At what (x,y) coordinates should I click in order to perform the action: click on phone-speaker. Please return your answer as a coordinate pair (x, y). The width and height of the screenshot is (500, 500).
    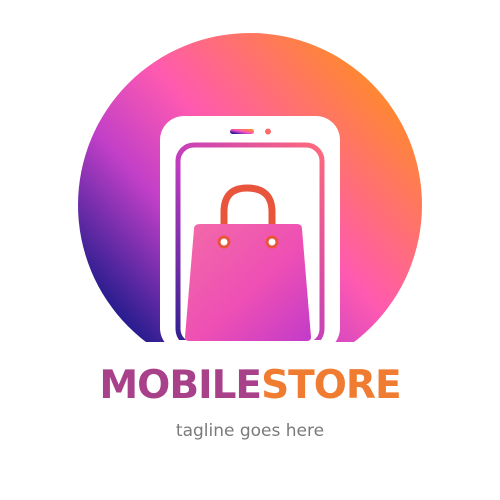
    Looking at the image, I should click on (242, 131).